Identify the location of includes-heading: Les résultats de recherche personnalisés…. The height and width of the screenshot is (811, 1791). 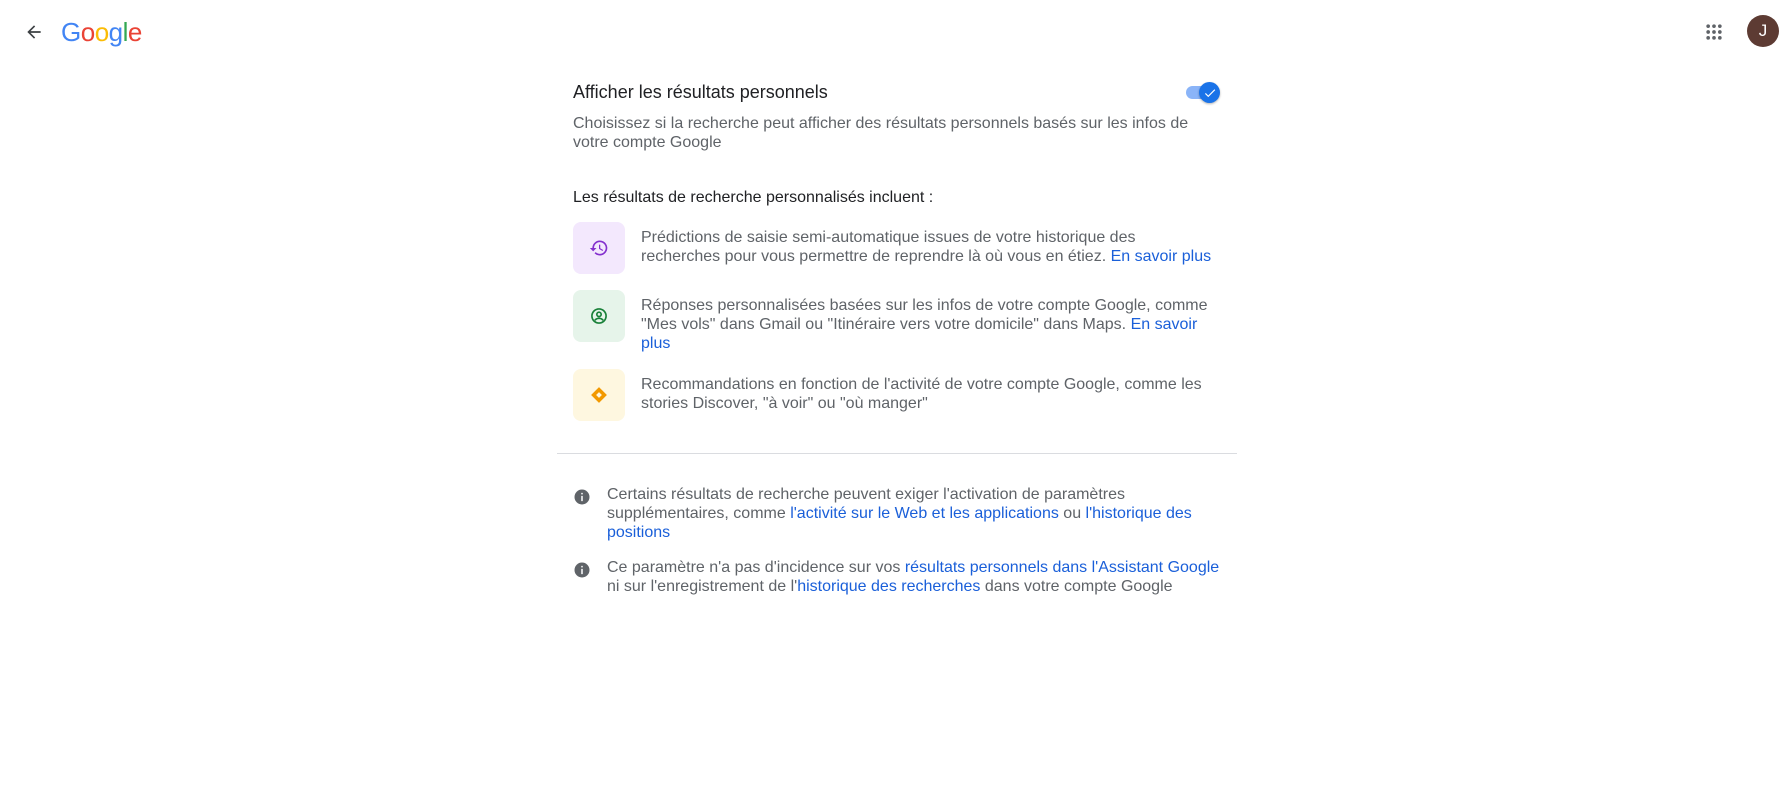
(753, 197).